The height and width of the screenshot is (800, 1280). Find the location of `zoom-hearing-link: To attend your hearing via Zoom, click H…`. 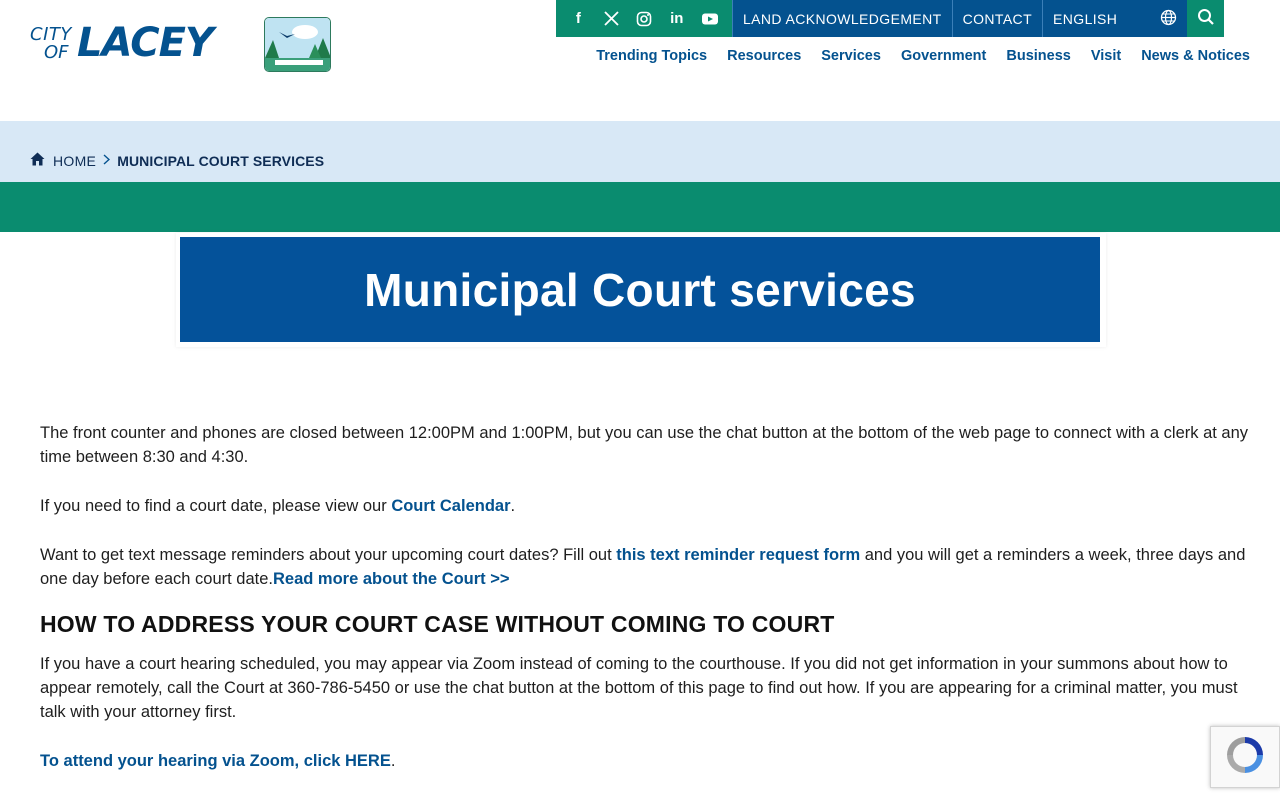

zoom-hearing-link: To attend your hearing via Zoom, click H… is located at coordinates (215, 761).